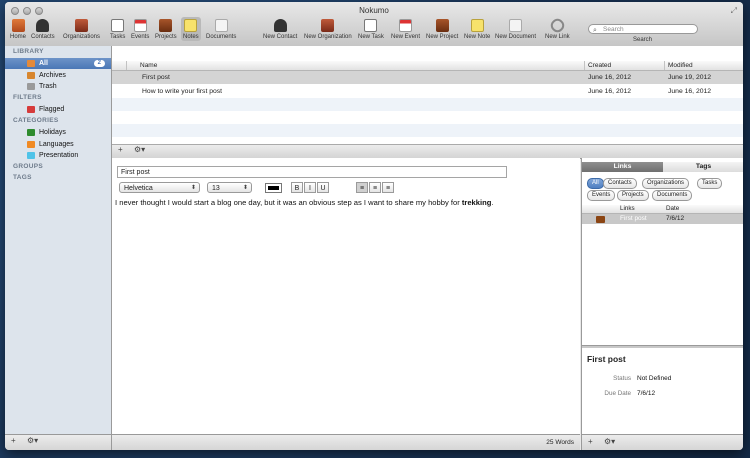 The width and height of the screenshot is (750, 458). Describe the element at coordinates (662, 219) in the screenshot. I see `link-row: First post 7/6/12` at that location.